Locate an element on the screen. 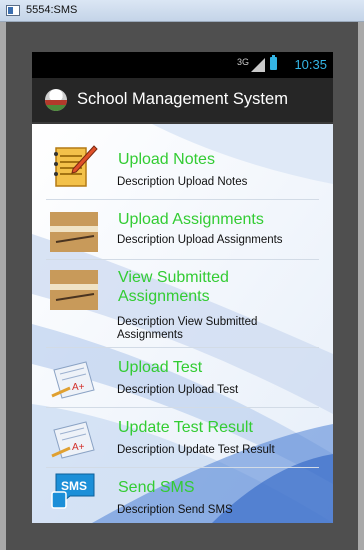 The height and width of the screenshot is (550, 364). item-title: Send SMS is located at coordinates (156, 487).